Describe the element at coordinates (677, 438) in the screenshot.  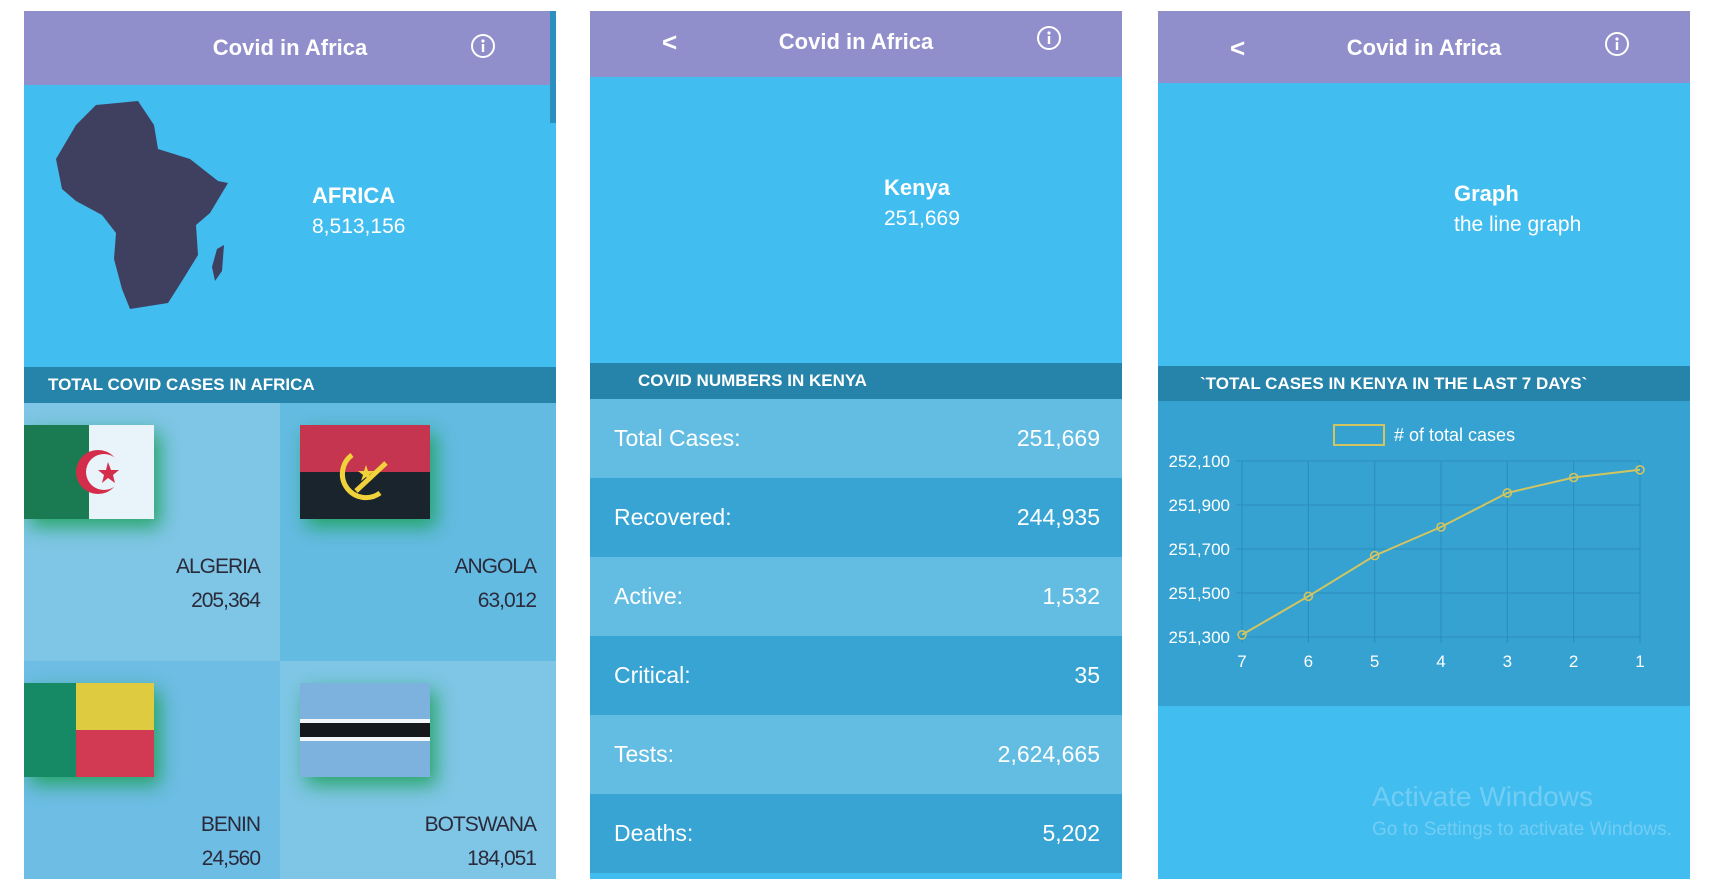
I see `stat-label: Total Cases:` at that location.